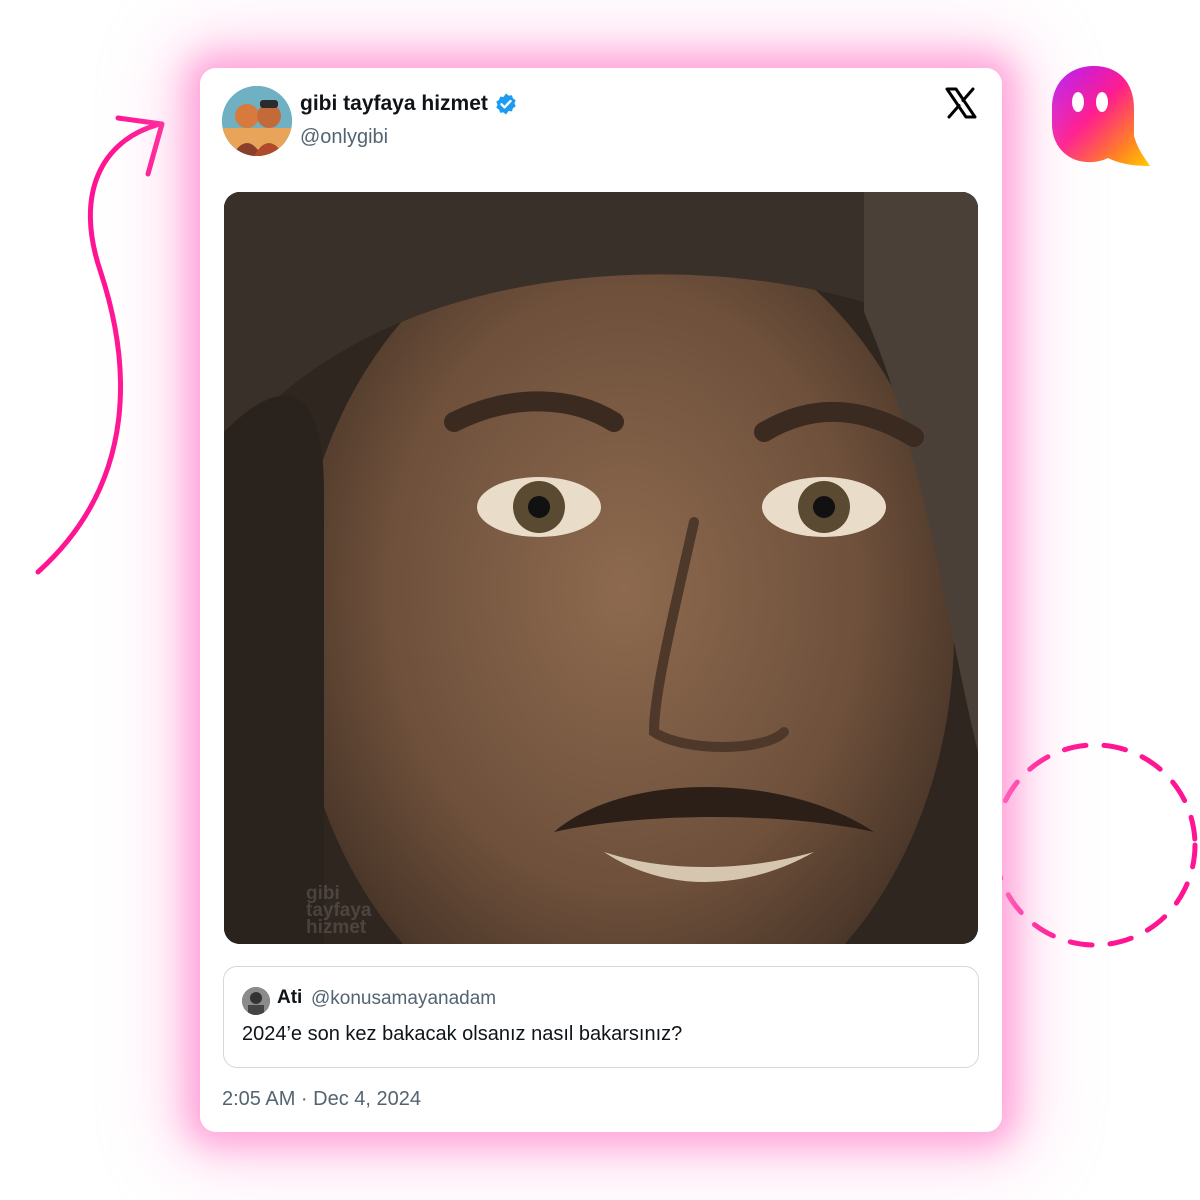 Image resolution: width=1200 pixels, height=1200 pixels. What do you see at coordinates (1095, 845) in the screenshot?
I see `decorative-dashed-circle` at bounding box center [1095, 845].